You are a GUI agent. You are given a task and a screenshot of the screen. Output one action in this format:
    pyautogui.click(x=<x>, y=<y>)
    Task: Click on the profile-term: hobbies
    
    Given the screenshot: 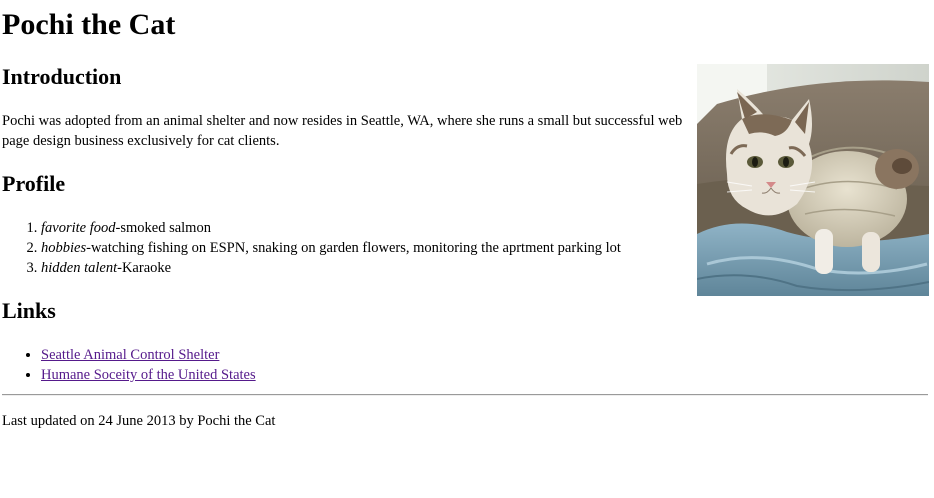 What is the action you would take?
    pyautogui.click(x=64, y=248)
    